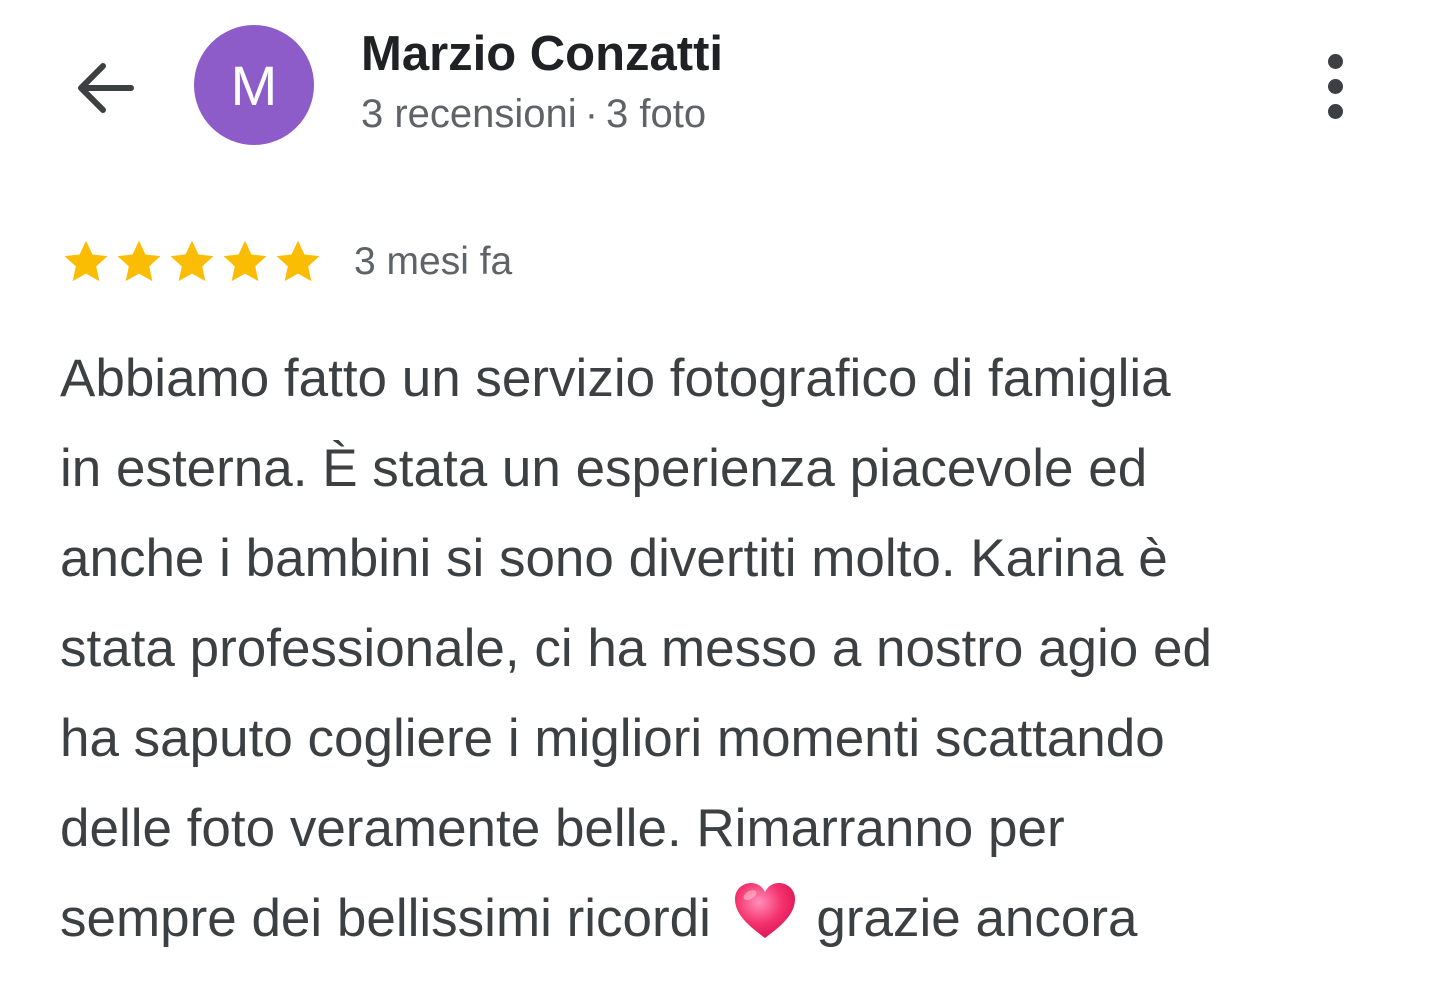  Describe the element at coordinates (1335, 61) in the screenshot. I see `more-vert-icon` at that location.